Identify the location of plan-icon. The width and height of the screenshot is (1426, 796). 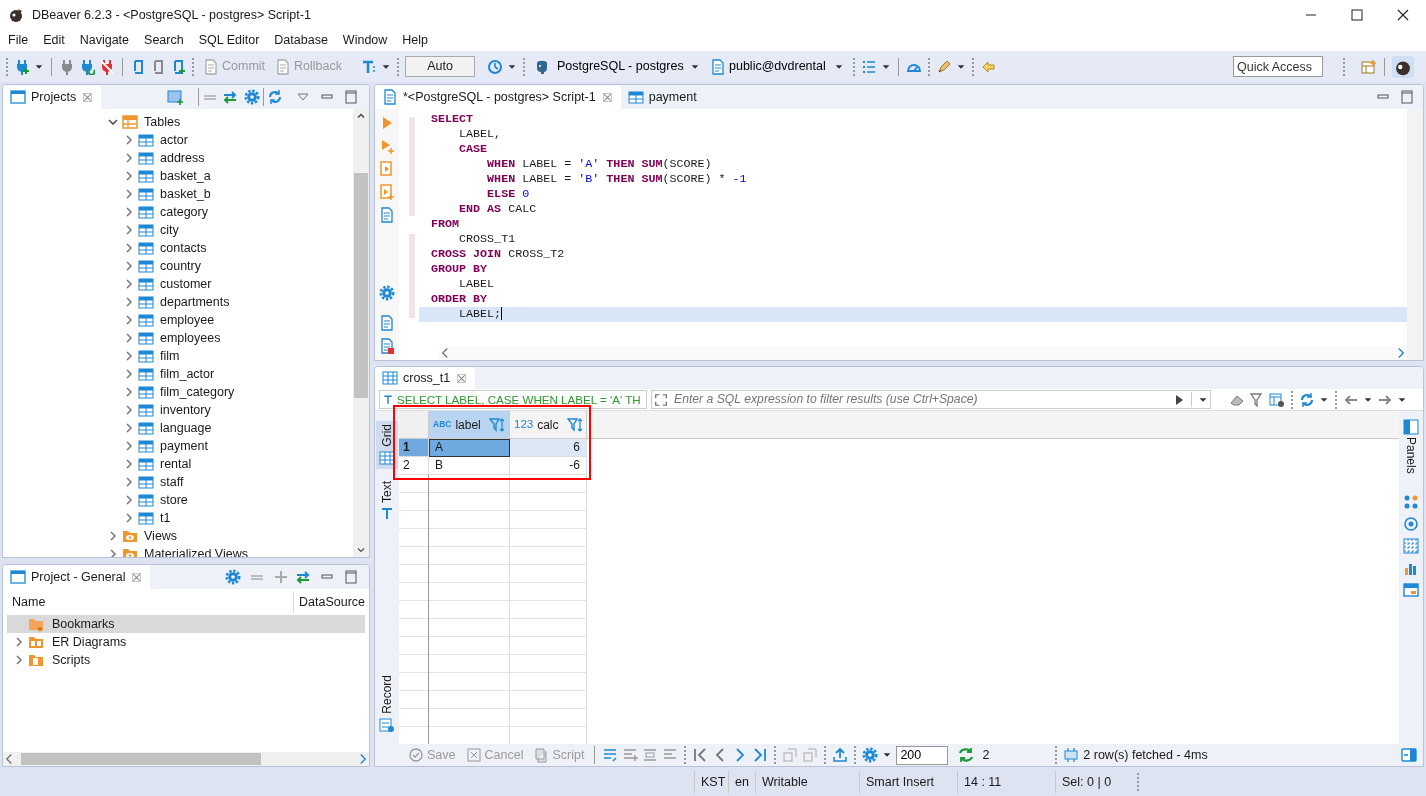
(387, 215).